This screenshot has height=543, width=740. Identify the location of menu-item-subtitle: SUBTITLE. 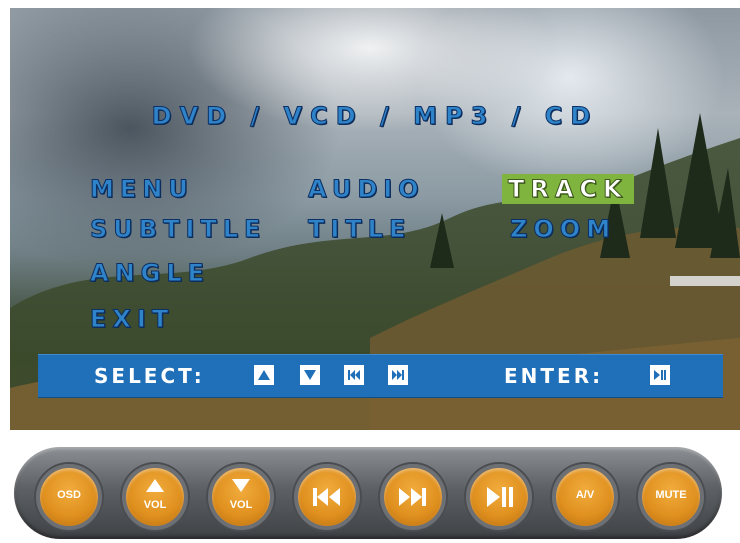
(177, 229).